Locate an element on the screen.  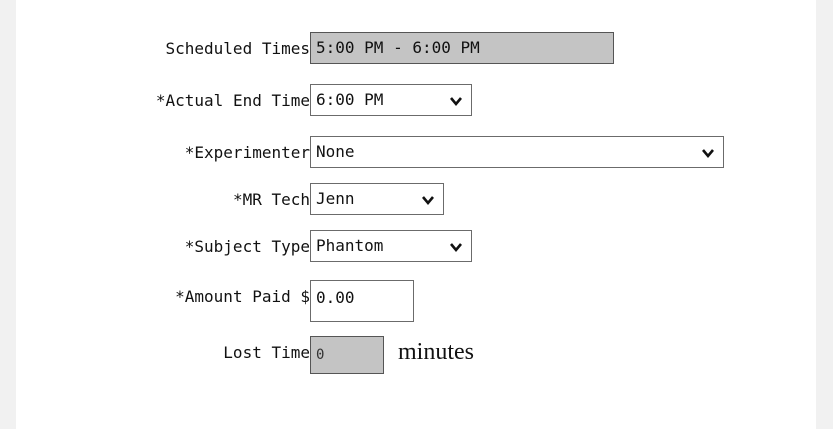
lost-time-row: Lost Time 0 minutes is located at coordinates (416, 355).